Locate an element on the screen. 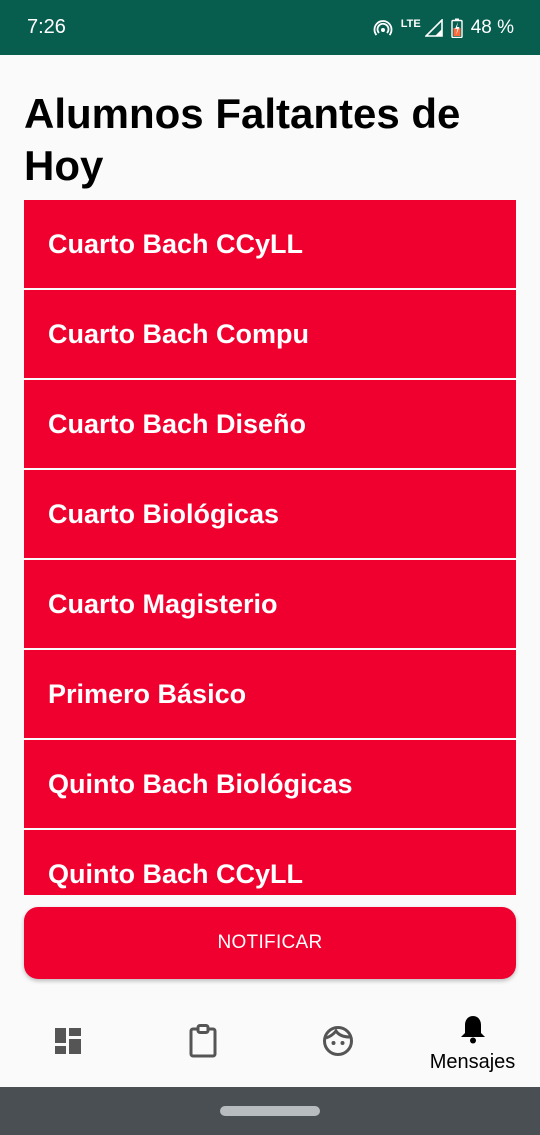 This screenshot has height=1135, width=540. list-item: Cuarto Bach Diseño is located at coordinates (270, 424).